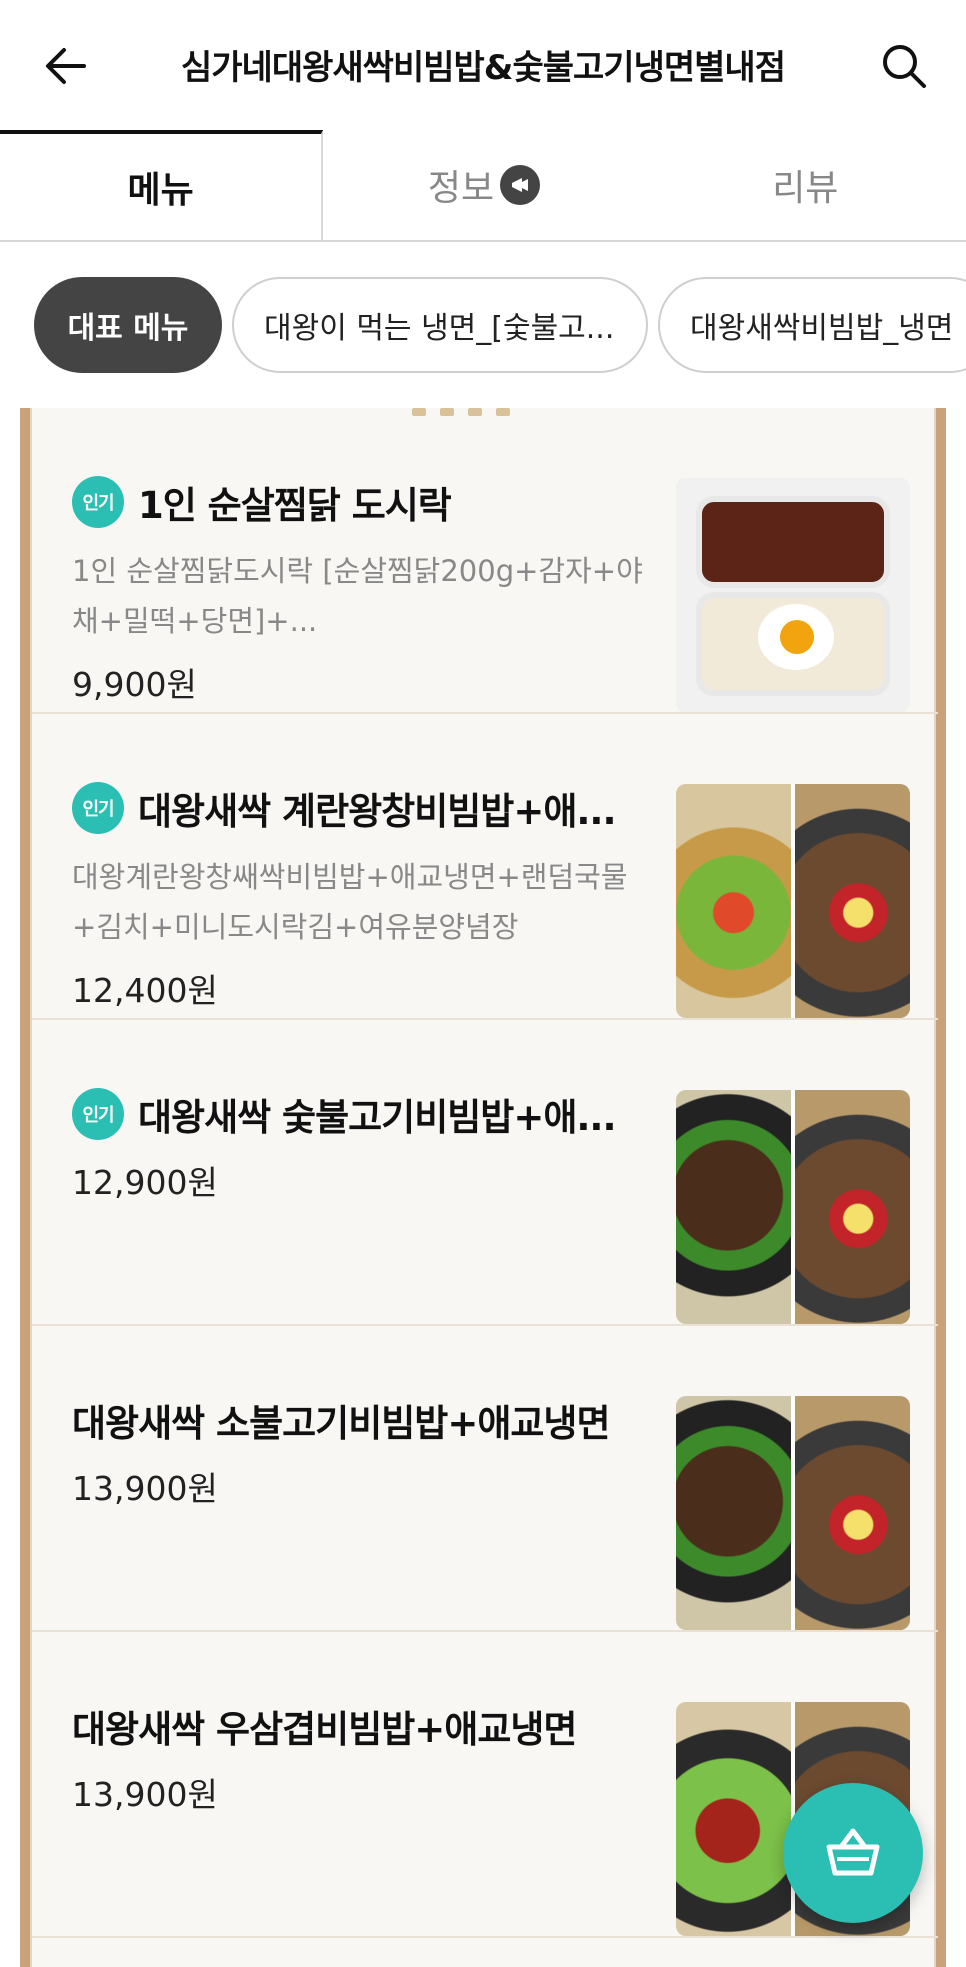 Image resolution: width=966 pixels, height=1967 pixels. What do you see at coordinates (160, 190) in the screenshot?
I see `tab-menu-label: 메뉴` at bounding box center [160, 190].